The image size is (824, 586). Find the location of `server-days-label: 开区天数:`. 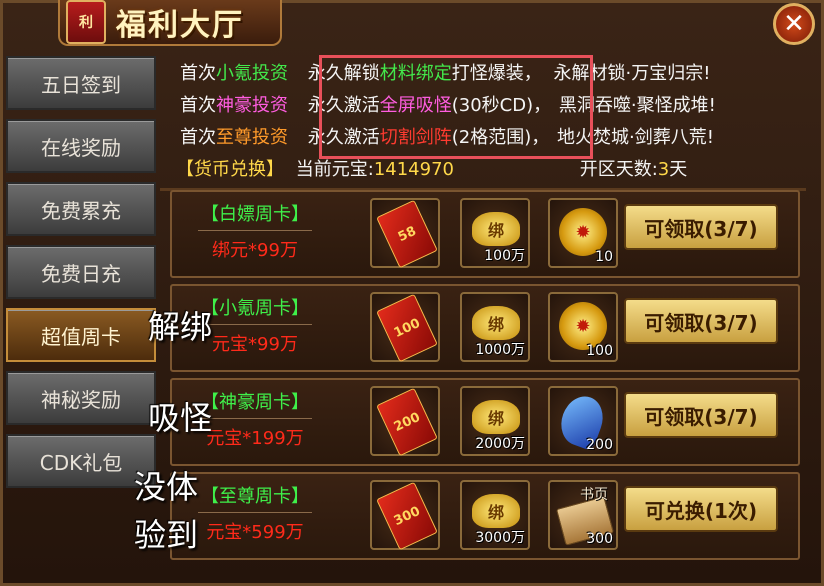

server-days-label: 开区天数: is located at coordinates (618, 169).